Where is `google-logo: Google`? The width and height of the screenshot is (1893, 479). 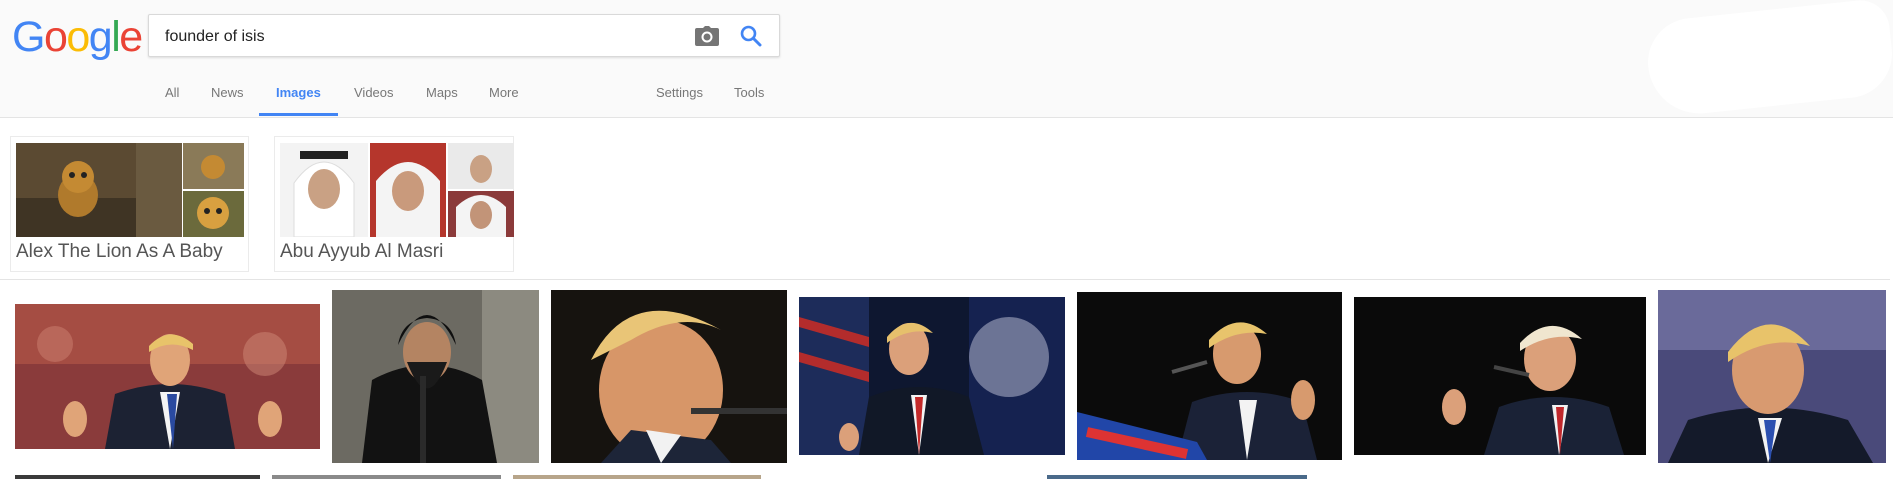 google-logo: Google is located at coordinates (77, 37).